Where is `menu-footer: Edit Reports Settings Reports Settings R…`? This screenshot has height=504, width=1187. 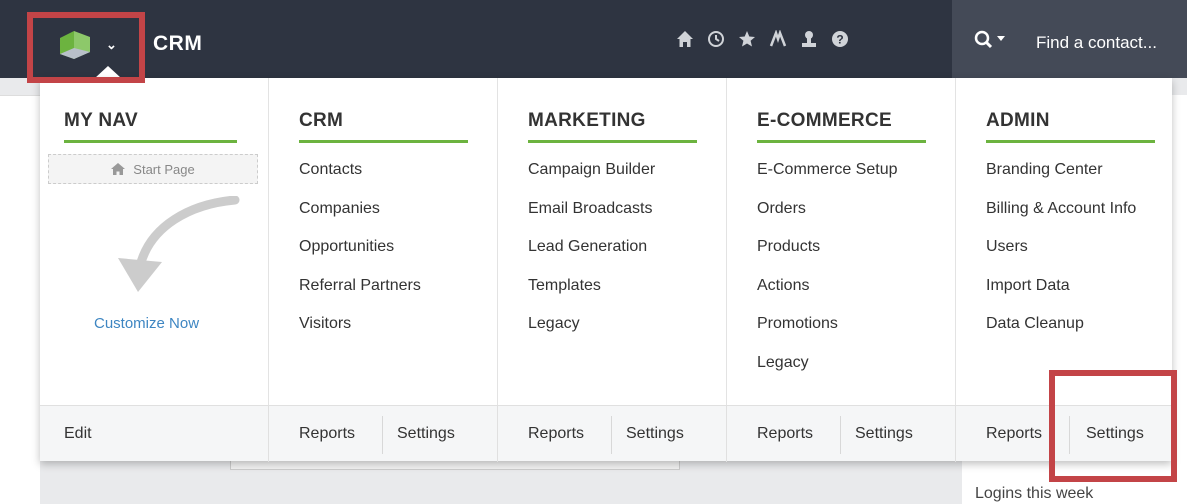
menu-footer: Edit Reports Settings Reports Settings R… is located at coordinates (606, 433).